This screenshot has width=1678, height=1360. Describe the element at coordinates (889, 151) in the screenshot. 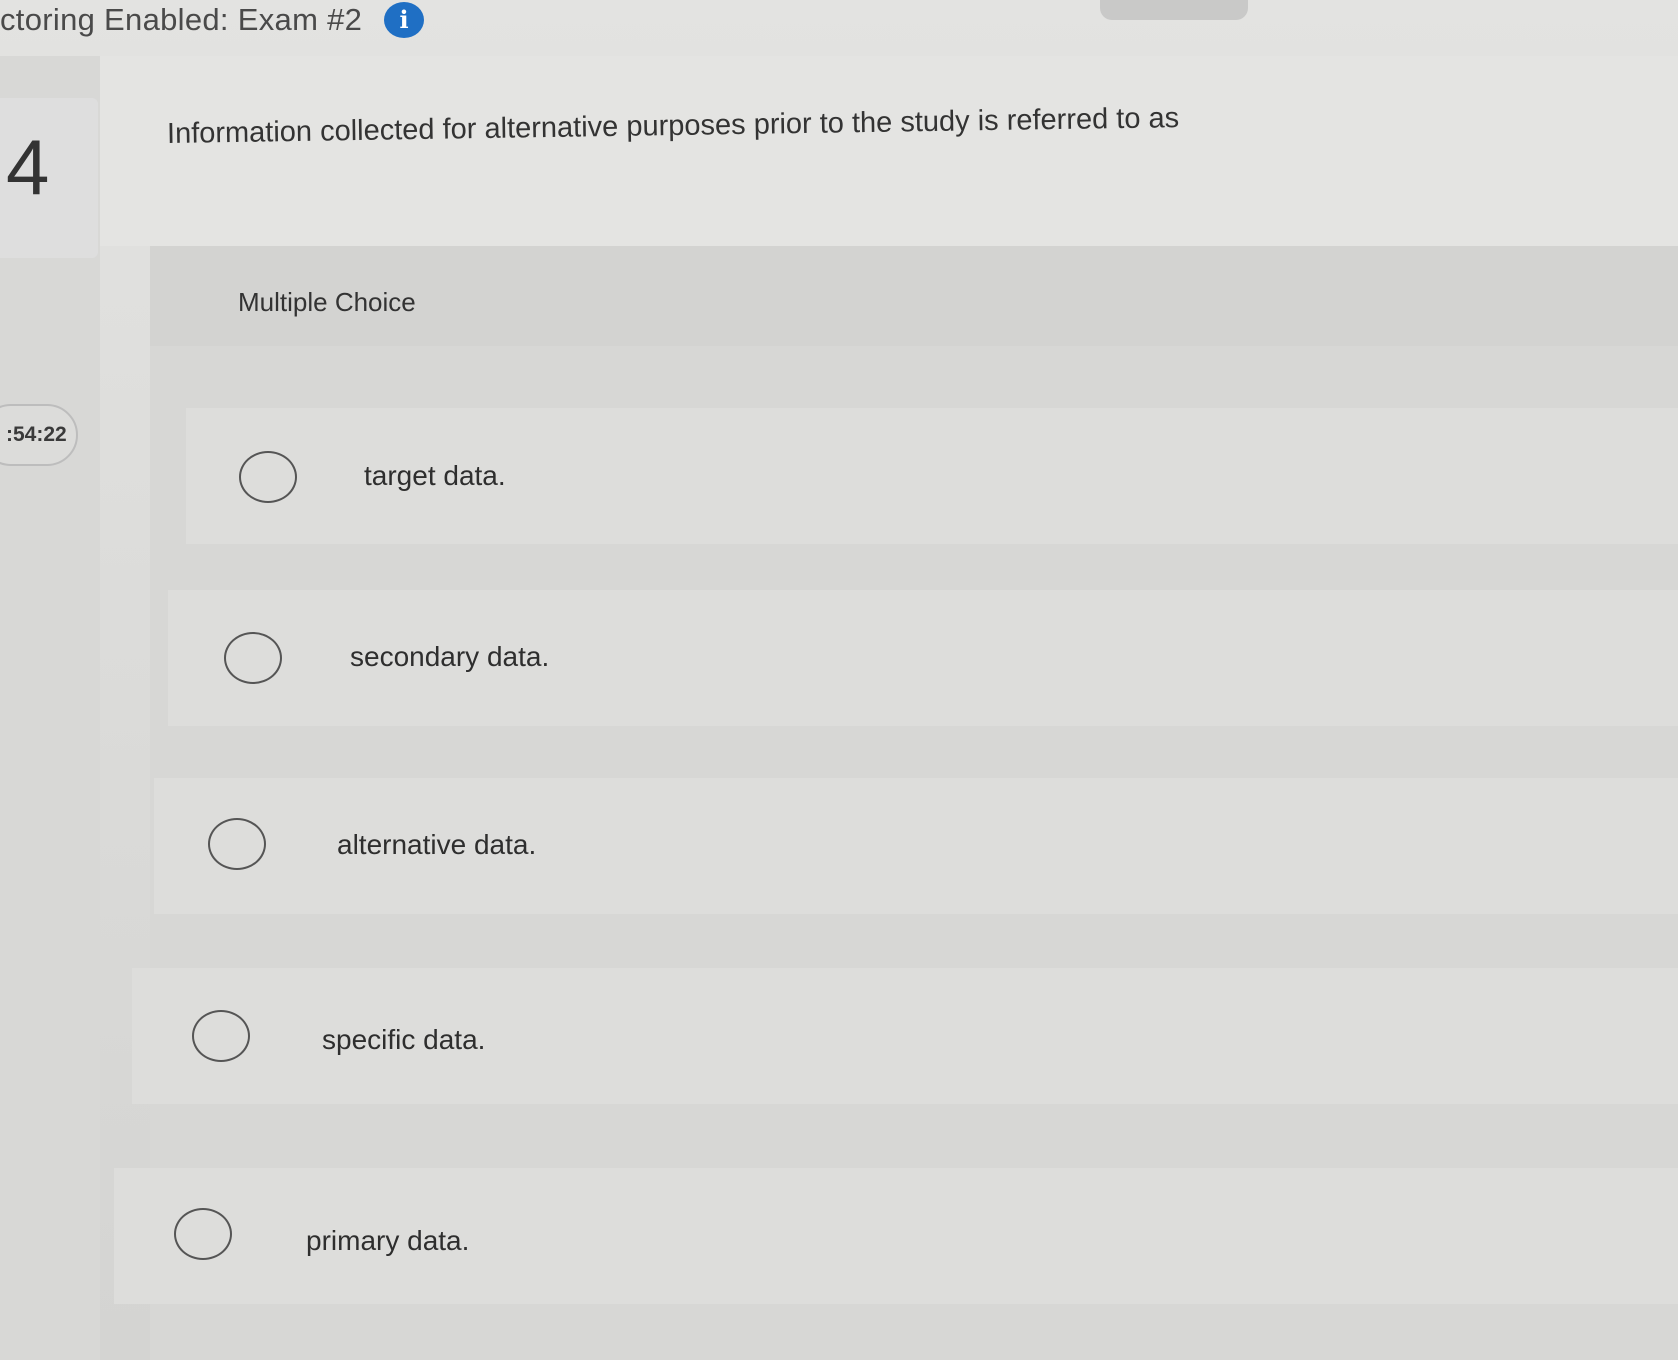

I see `question-area` at that location.